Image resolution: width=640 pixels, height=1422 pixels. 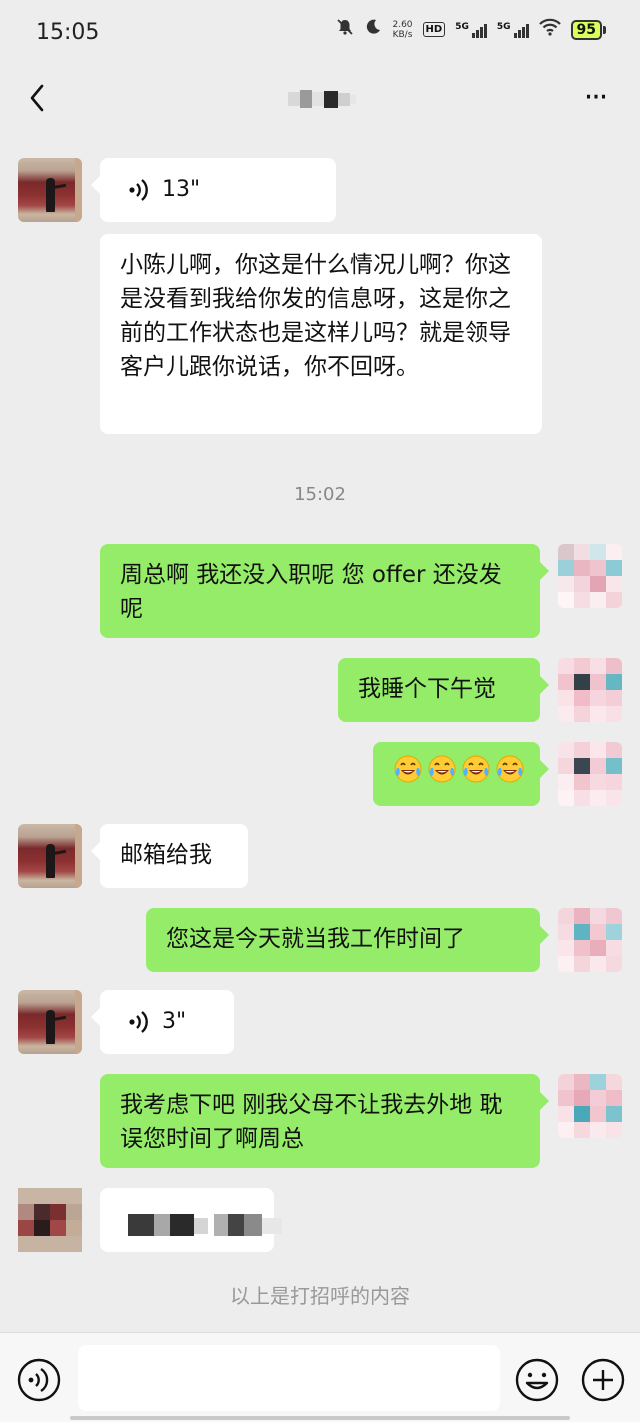 I want to click on net-speed: 2.60 KB/s, so click(x=402, y=30).